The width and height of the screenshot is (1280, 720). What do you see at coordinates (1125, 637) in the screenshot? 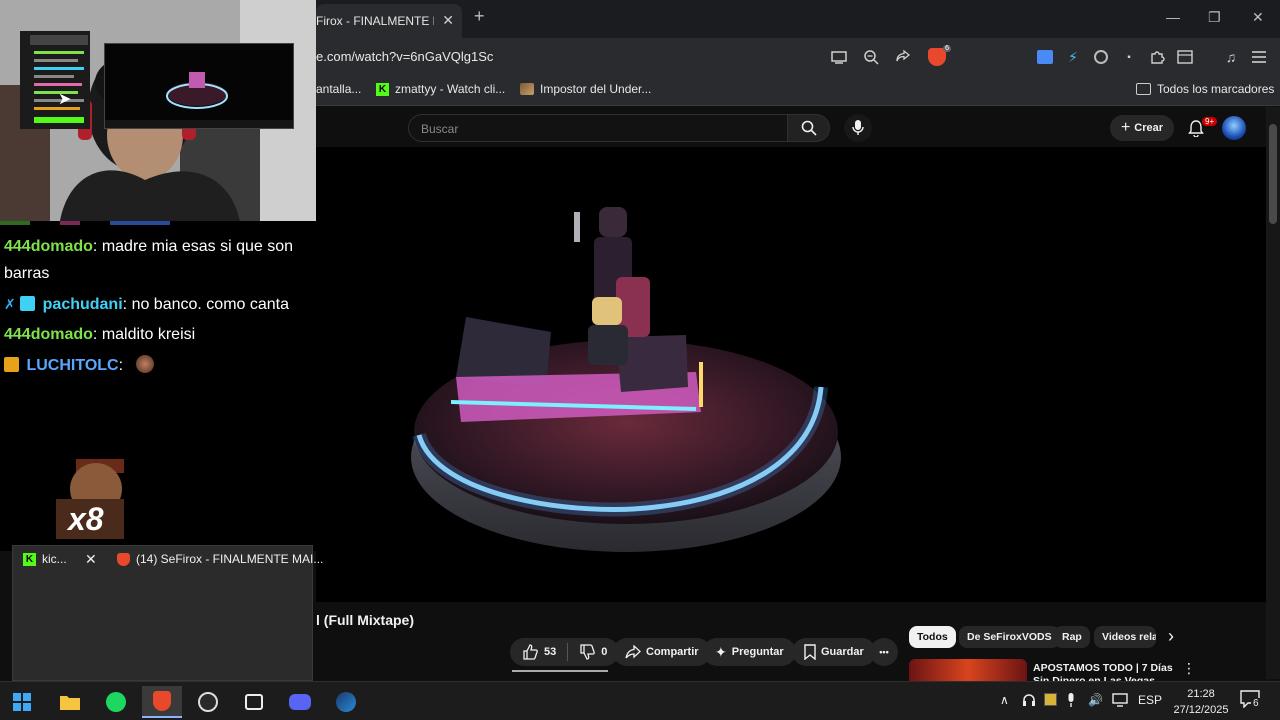
I see `chip-videos-relacionados: Videos rela` at bounding box center [1125, 637].